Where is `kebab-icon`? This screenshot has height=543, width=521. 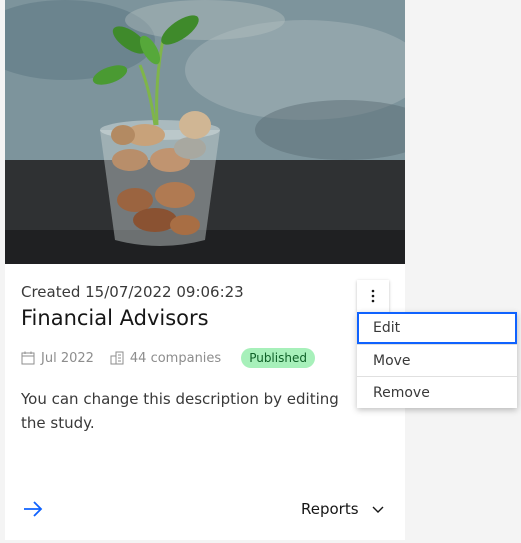
kebab-icon is located at coordinates (373, 296).